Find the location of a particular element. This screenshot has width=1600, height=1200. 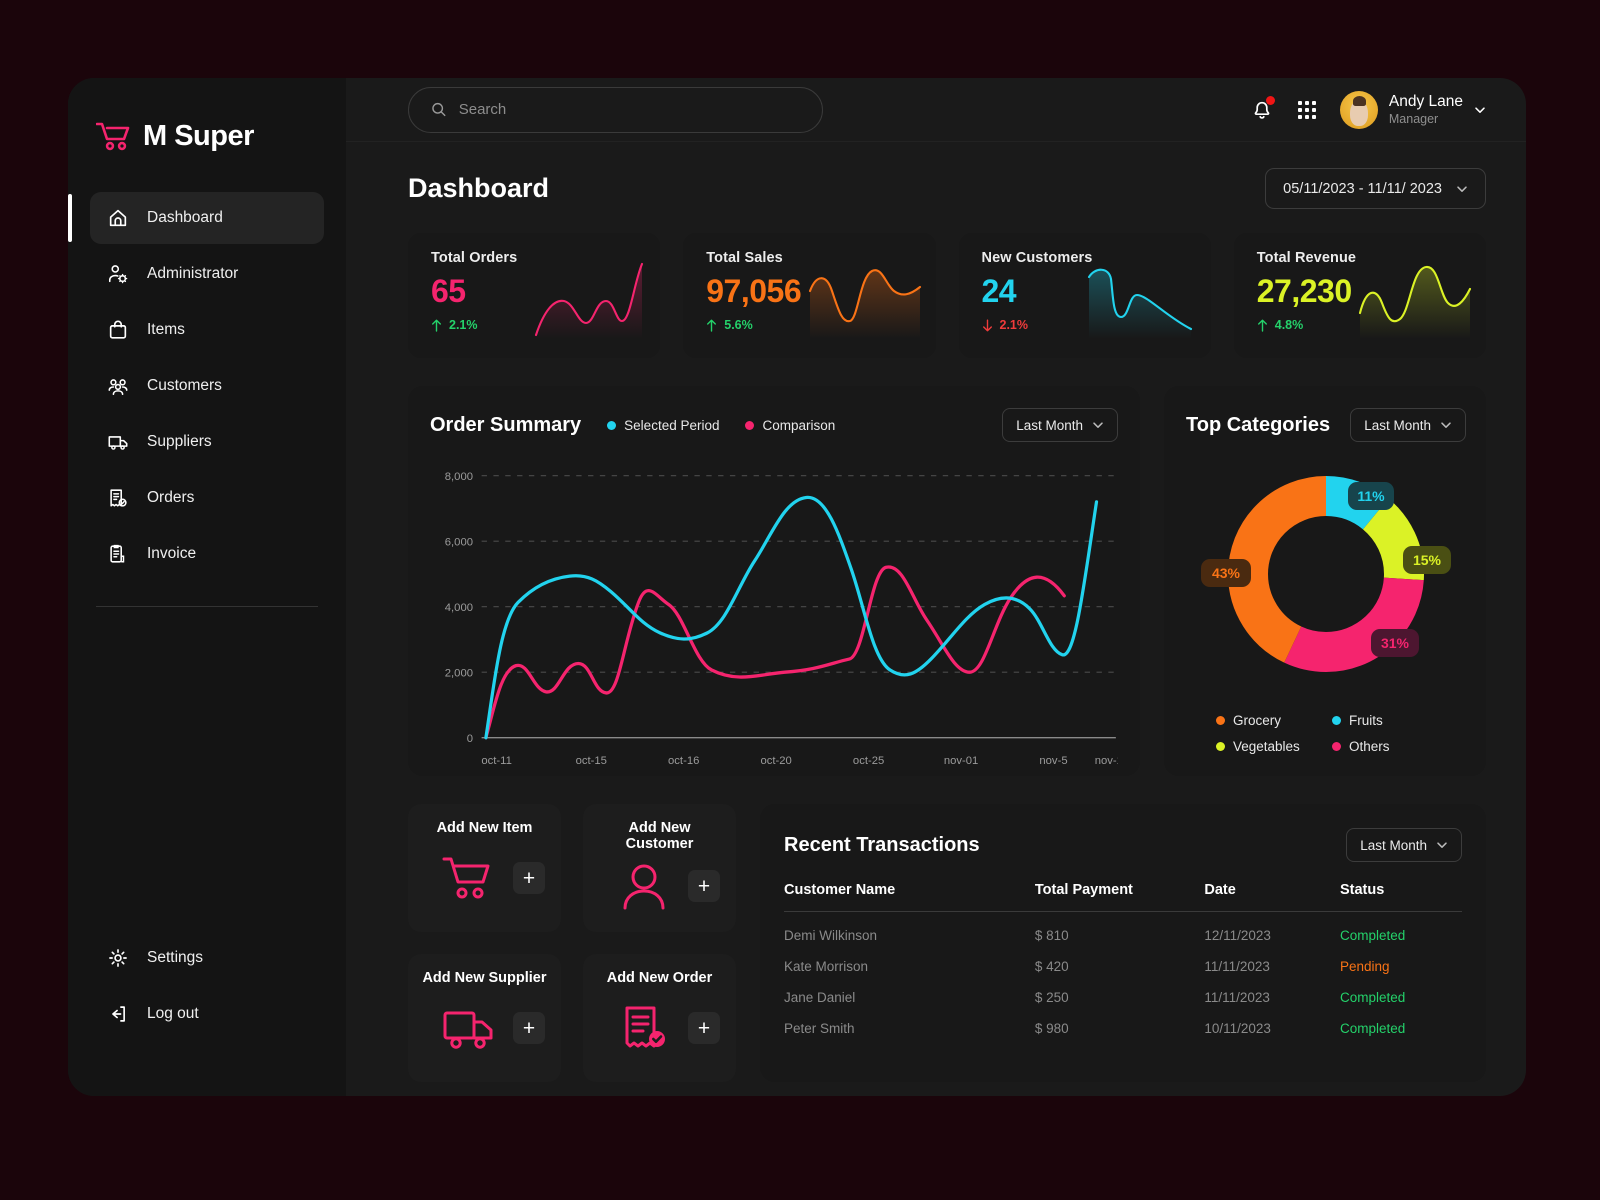

legend-item-fruits: Fruits is located at coordinates (1386, 720).